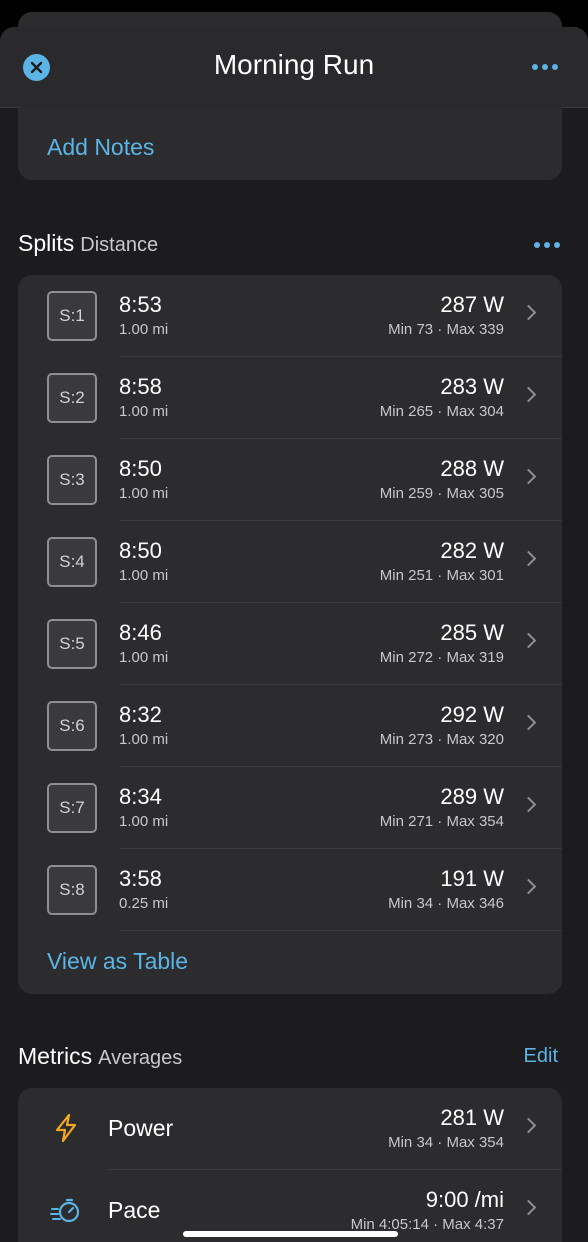 The width and height of the screenshot is (588, 1242). Describe the element at coordinates (100, 147) in the screenshot. I see `add-notes-button: Add Notes` at that location.